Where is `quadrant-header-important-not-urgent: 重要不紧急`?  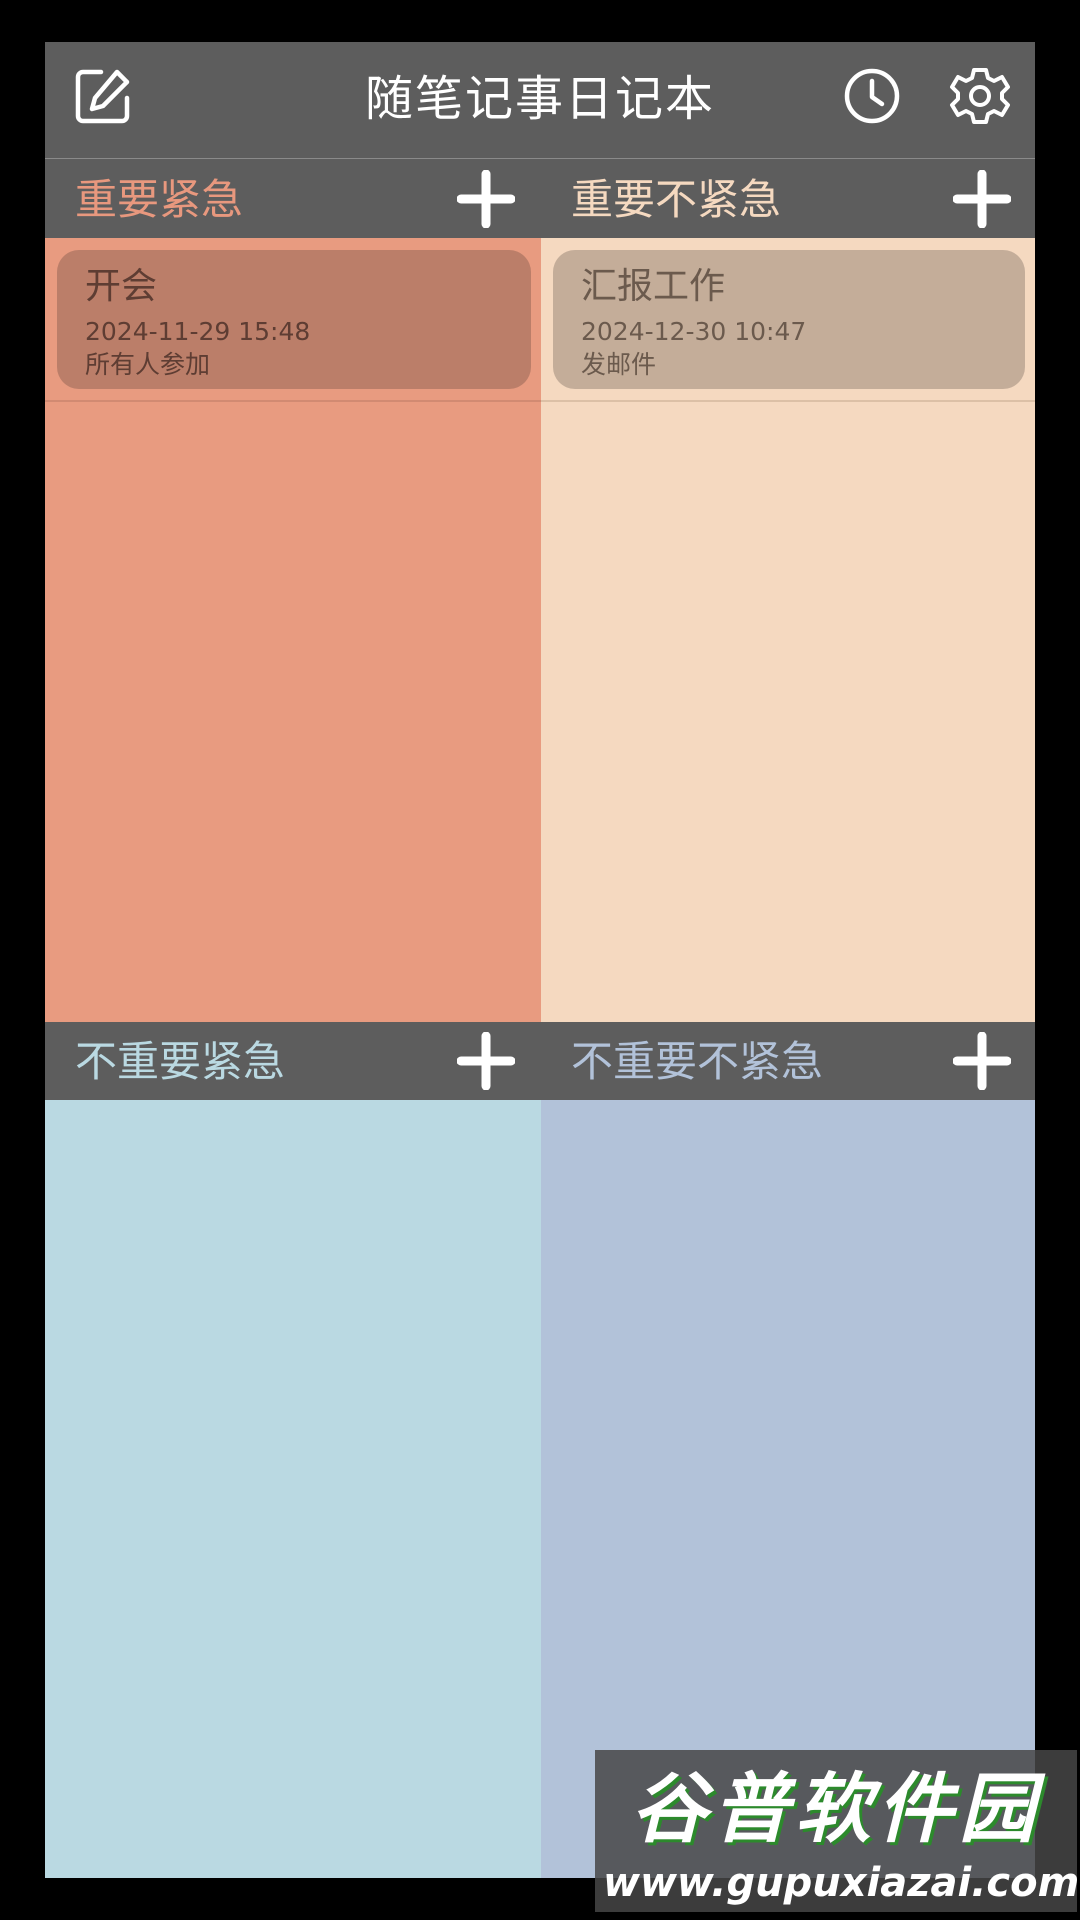
quadrant-header-important-not-urgent: 重要不紧急 is located at coordinates (788, 199).